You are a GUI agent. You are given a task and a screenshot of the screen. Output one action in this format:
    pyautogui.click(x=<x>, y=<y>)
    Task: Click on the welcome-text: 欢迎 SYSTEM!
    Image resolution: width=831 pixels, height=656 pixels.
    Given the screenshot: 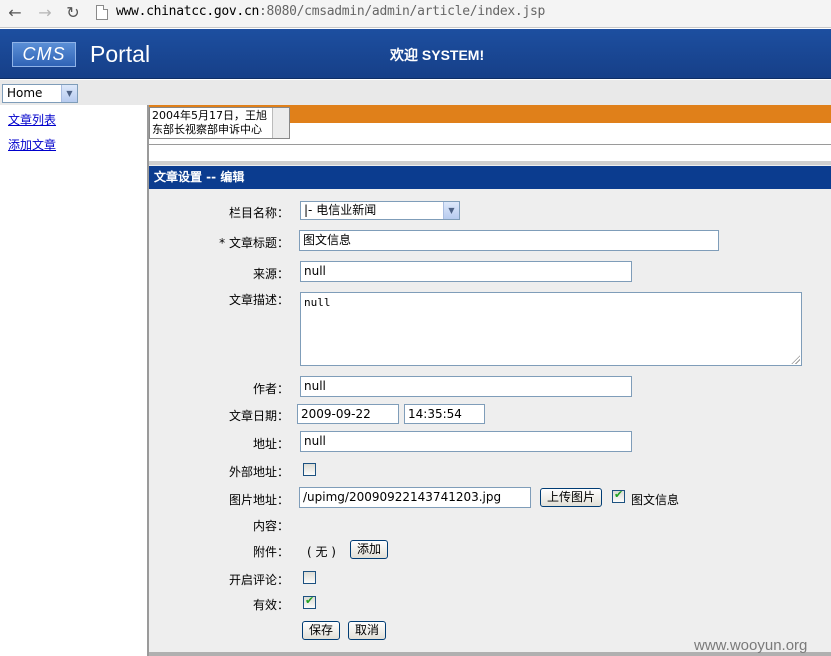 What is the action you would take?
    pyautogui.click(x=437, y=55)
    